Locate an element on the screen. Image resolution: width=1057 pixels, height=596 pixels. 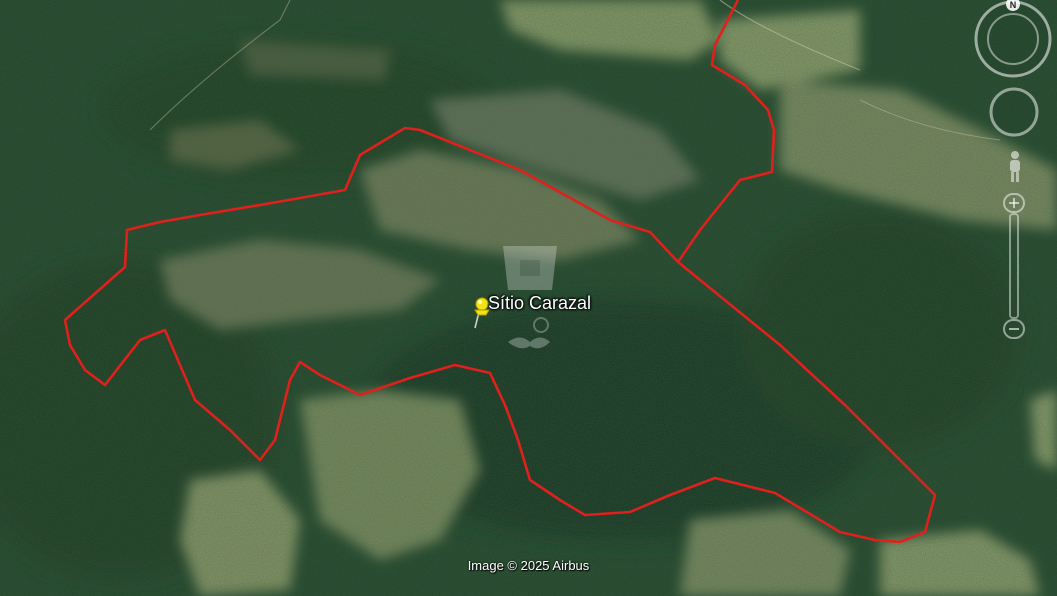
imagery-attribution: Image © 2025 Airbus is located at coordinates (528, 565).